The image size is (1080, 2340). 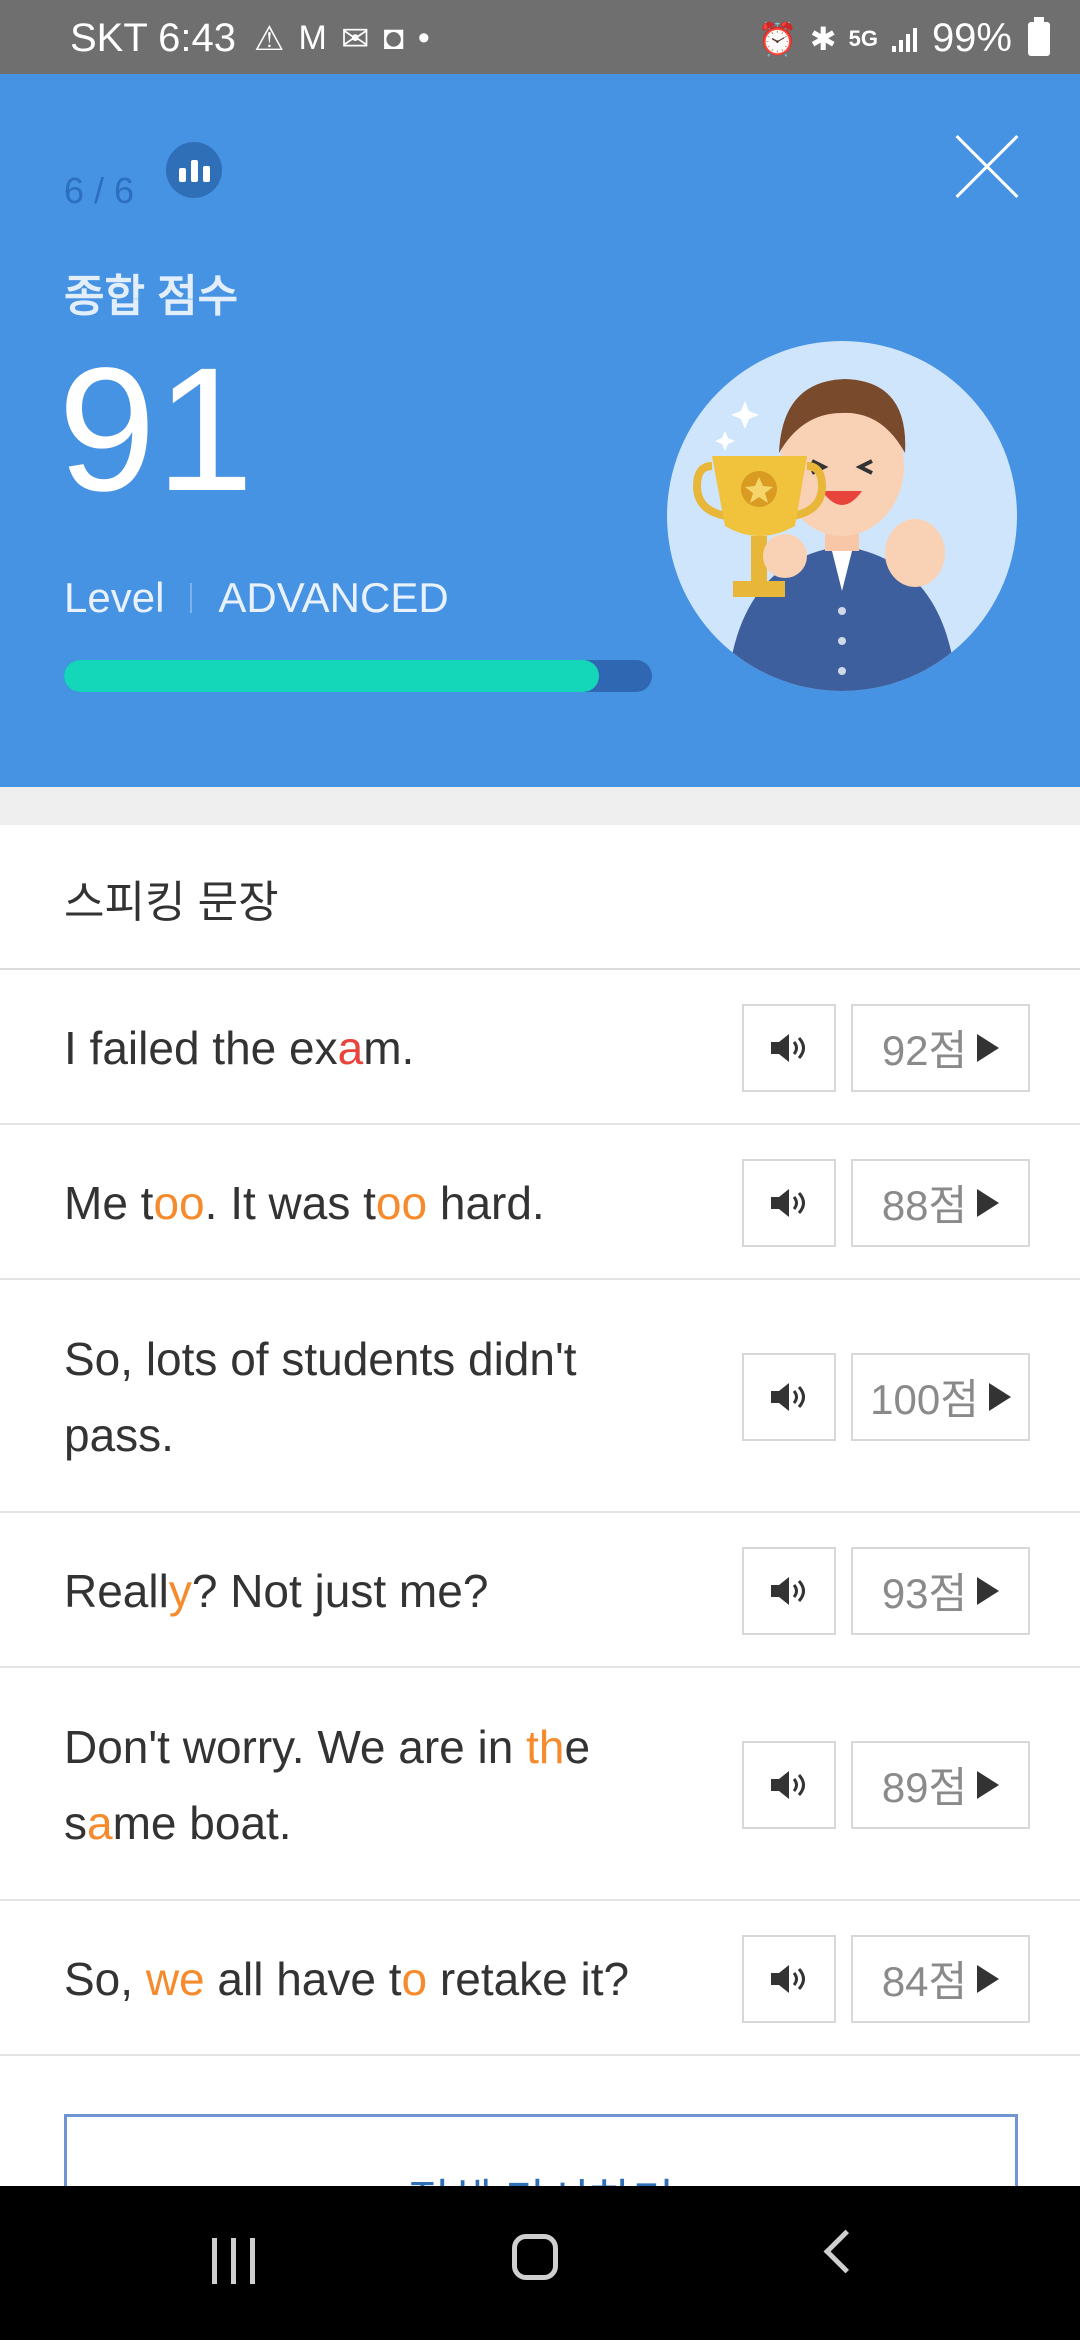 I want to click on highlighted-phoneme: o, so click(x=414, y=1978).